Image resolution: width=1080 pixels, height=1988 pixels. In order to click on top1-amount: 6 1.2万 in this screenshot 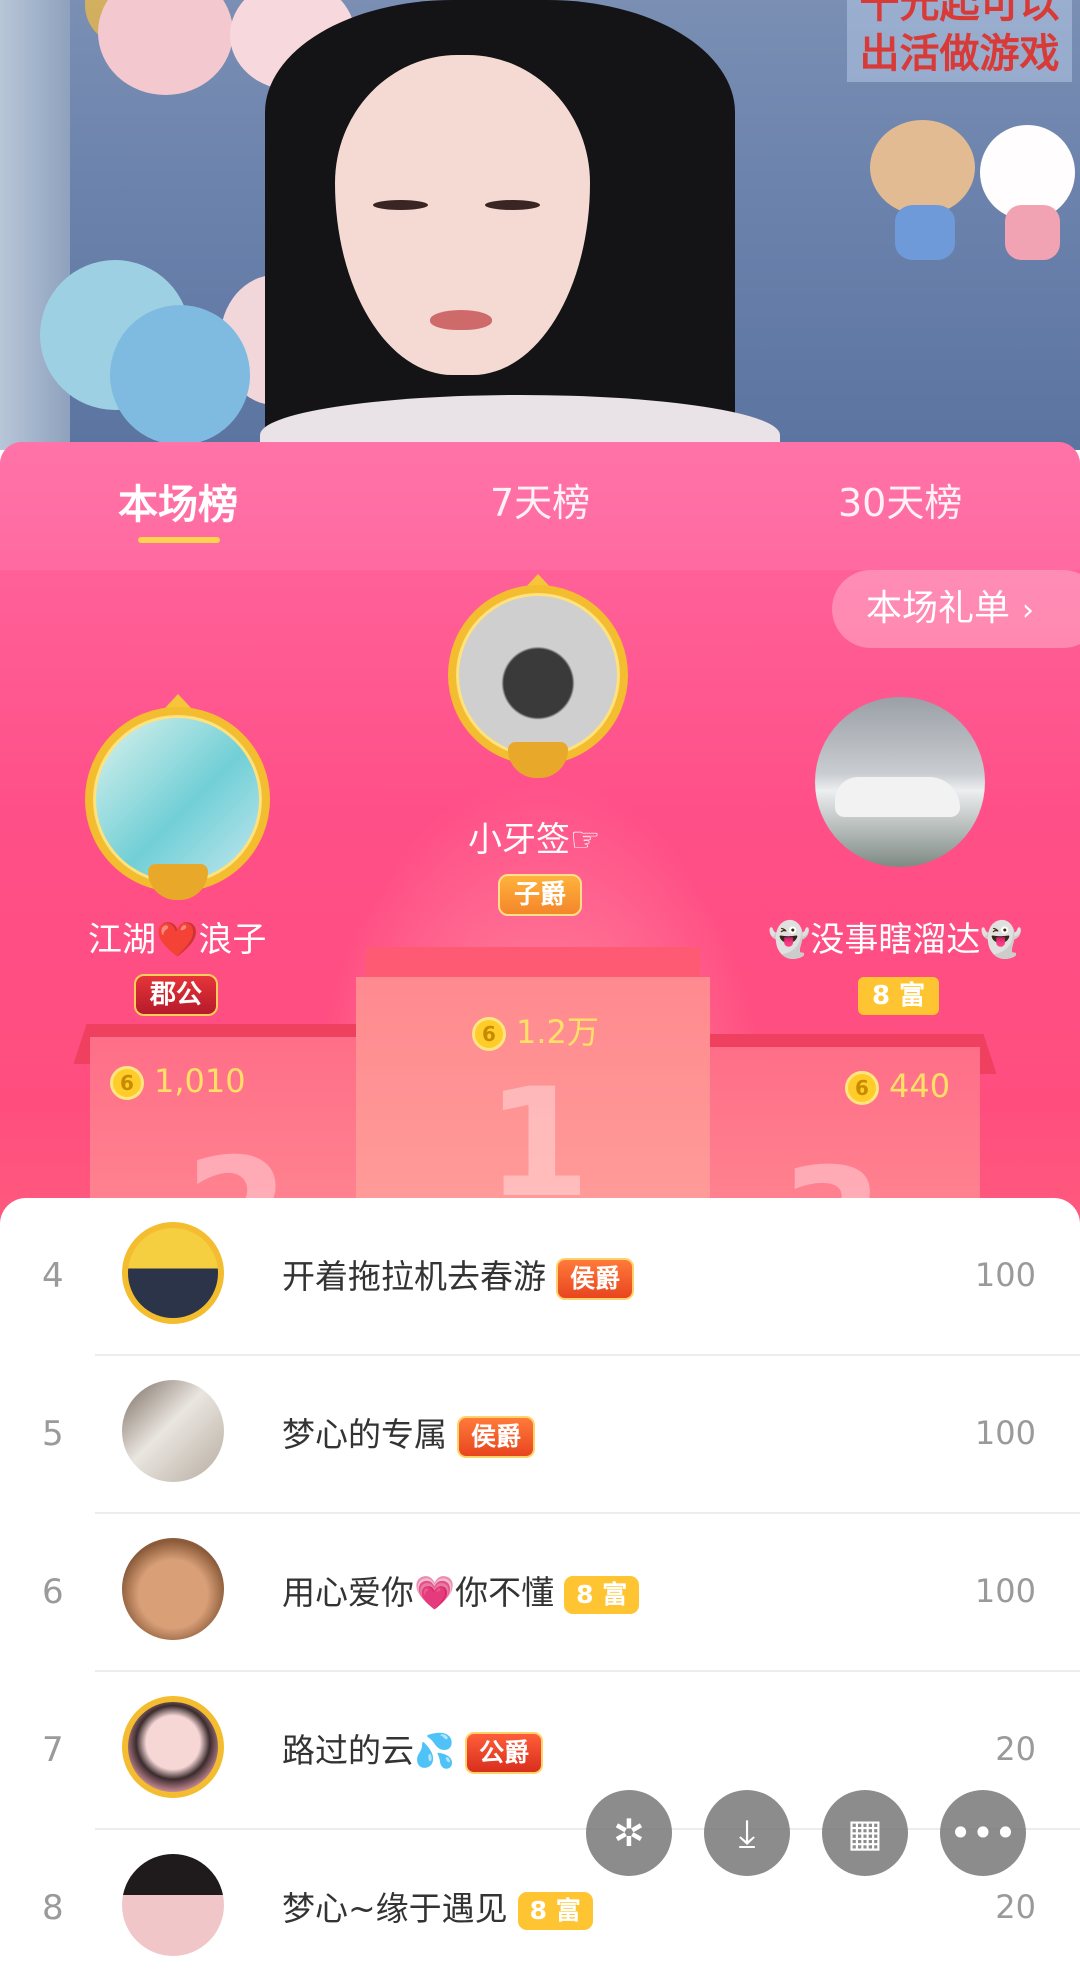, I will do `click(535, 1030)`.